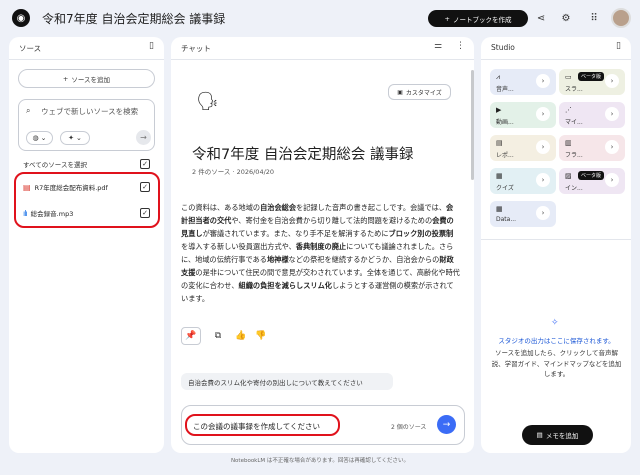 This screenshot has height=475, width=640. What do you see at coordinates (409, 427) in the screenshot?
I see `source-count: 2 個のソース` at bounding box center [409, 427].